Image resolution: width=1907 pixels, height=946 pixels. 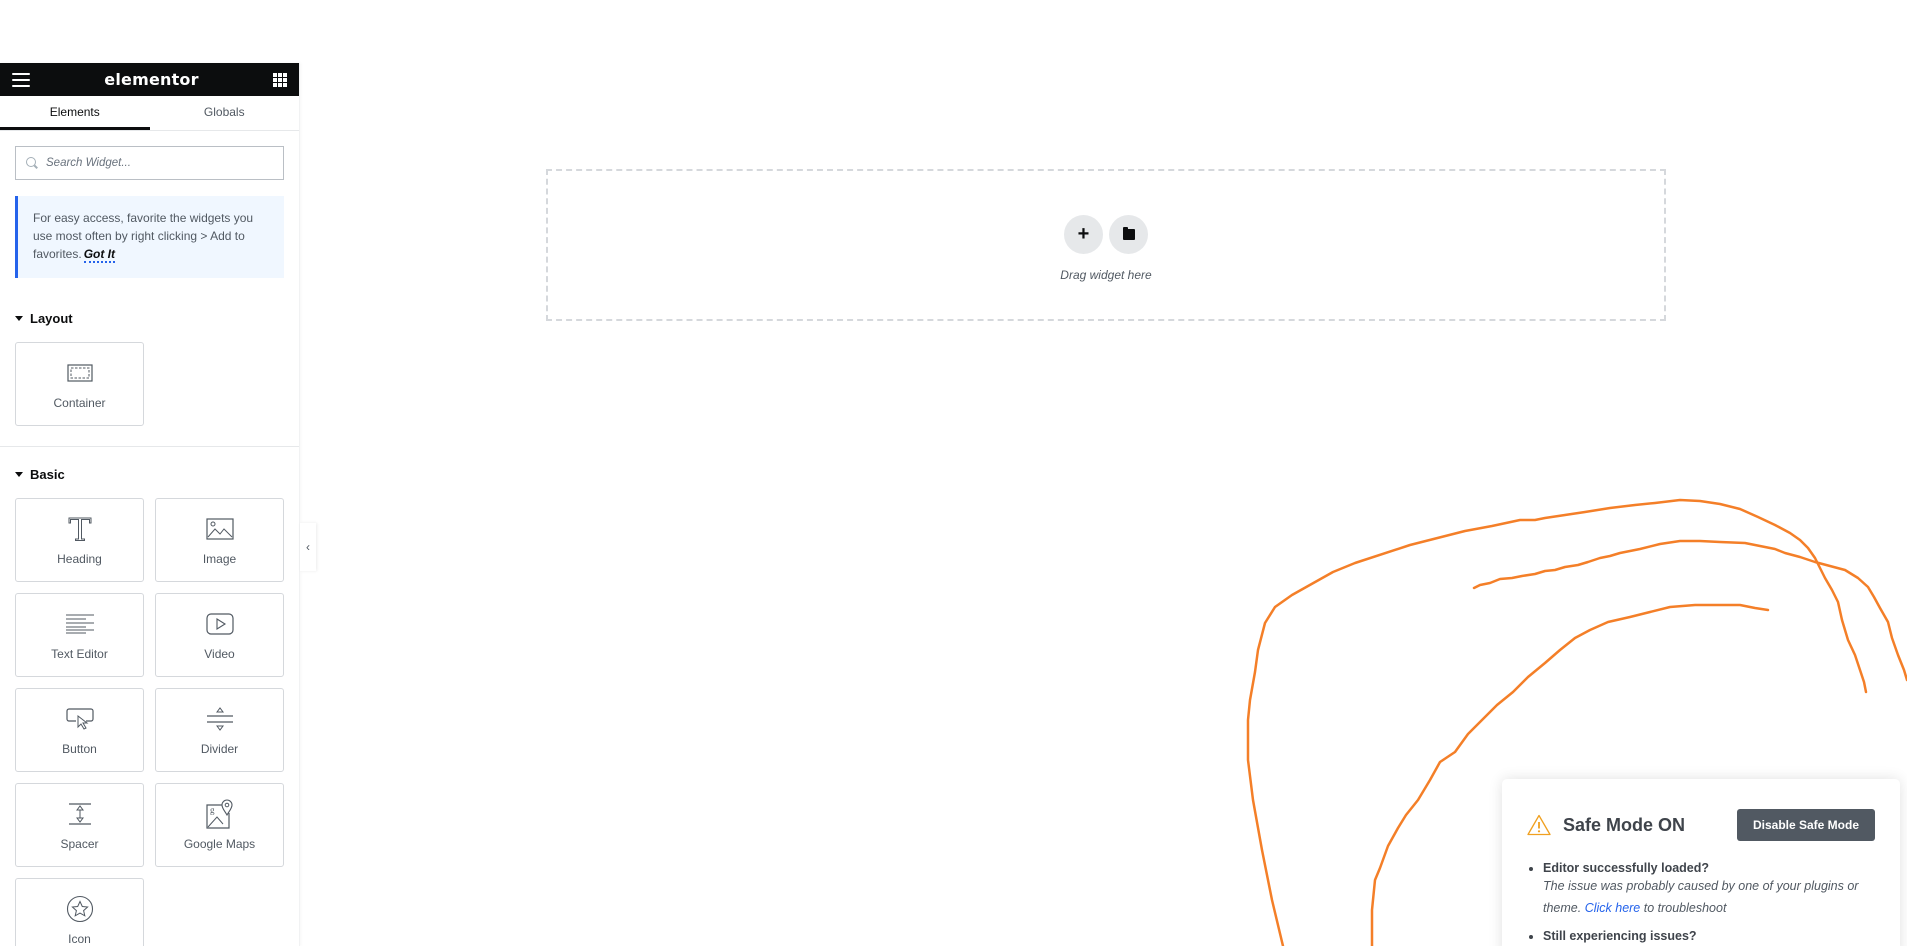 What do you see at coordinates (220, 719) in the screenshot?
I see `divider-icon` at bounding box center [220, 719].